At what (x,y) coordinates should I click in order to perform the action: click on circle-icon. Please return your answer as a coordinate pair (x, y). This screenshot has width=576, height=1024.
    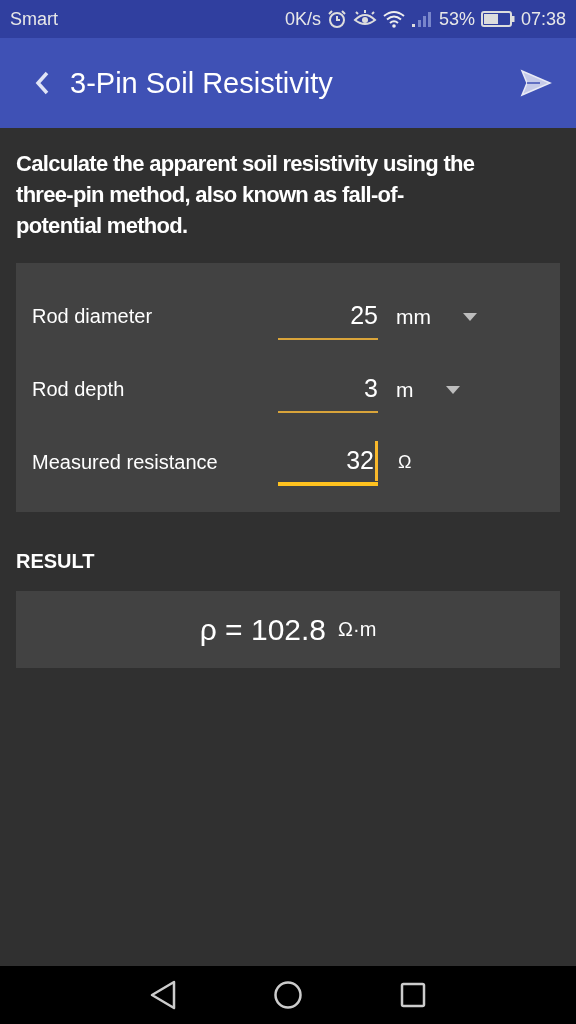
    Looking at the image, I should click on (288, 995).